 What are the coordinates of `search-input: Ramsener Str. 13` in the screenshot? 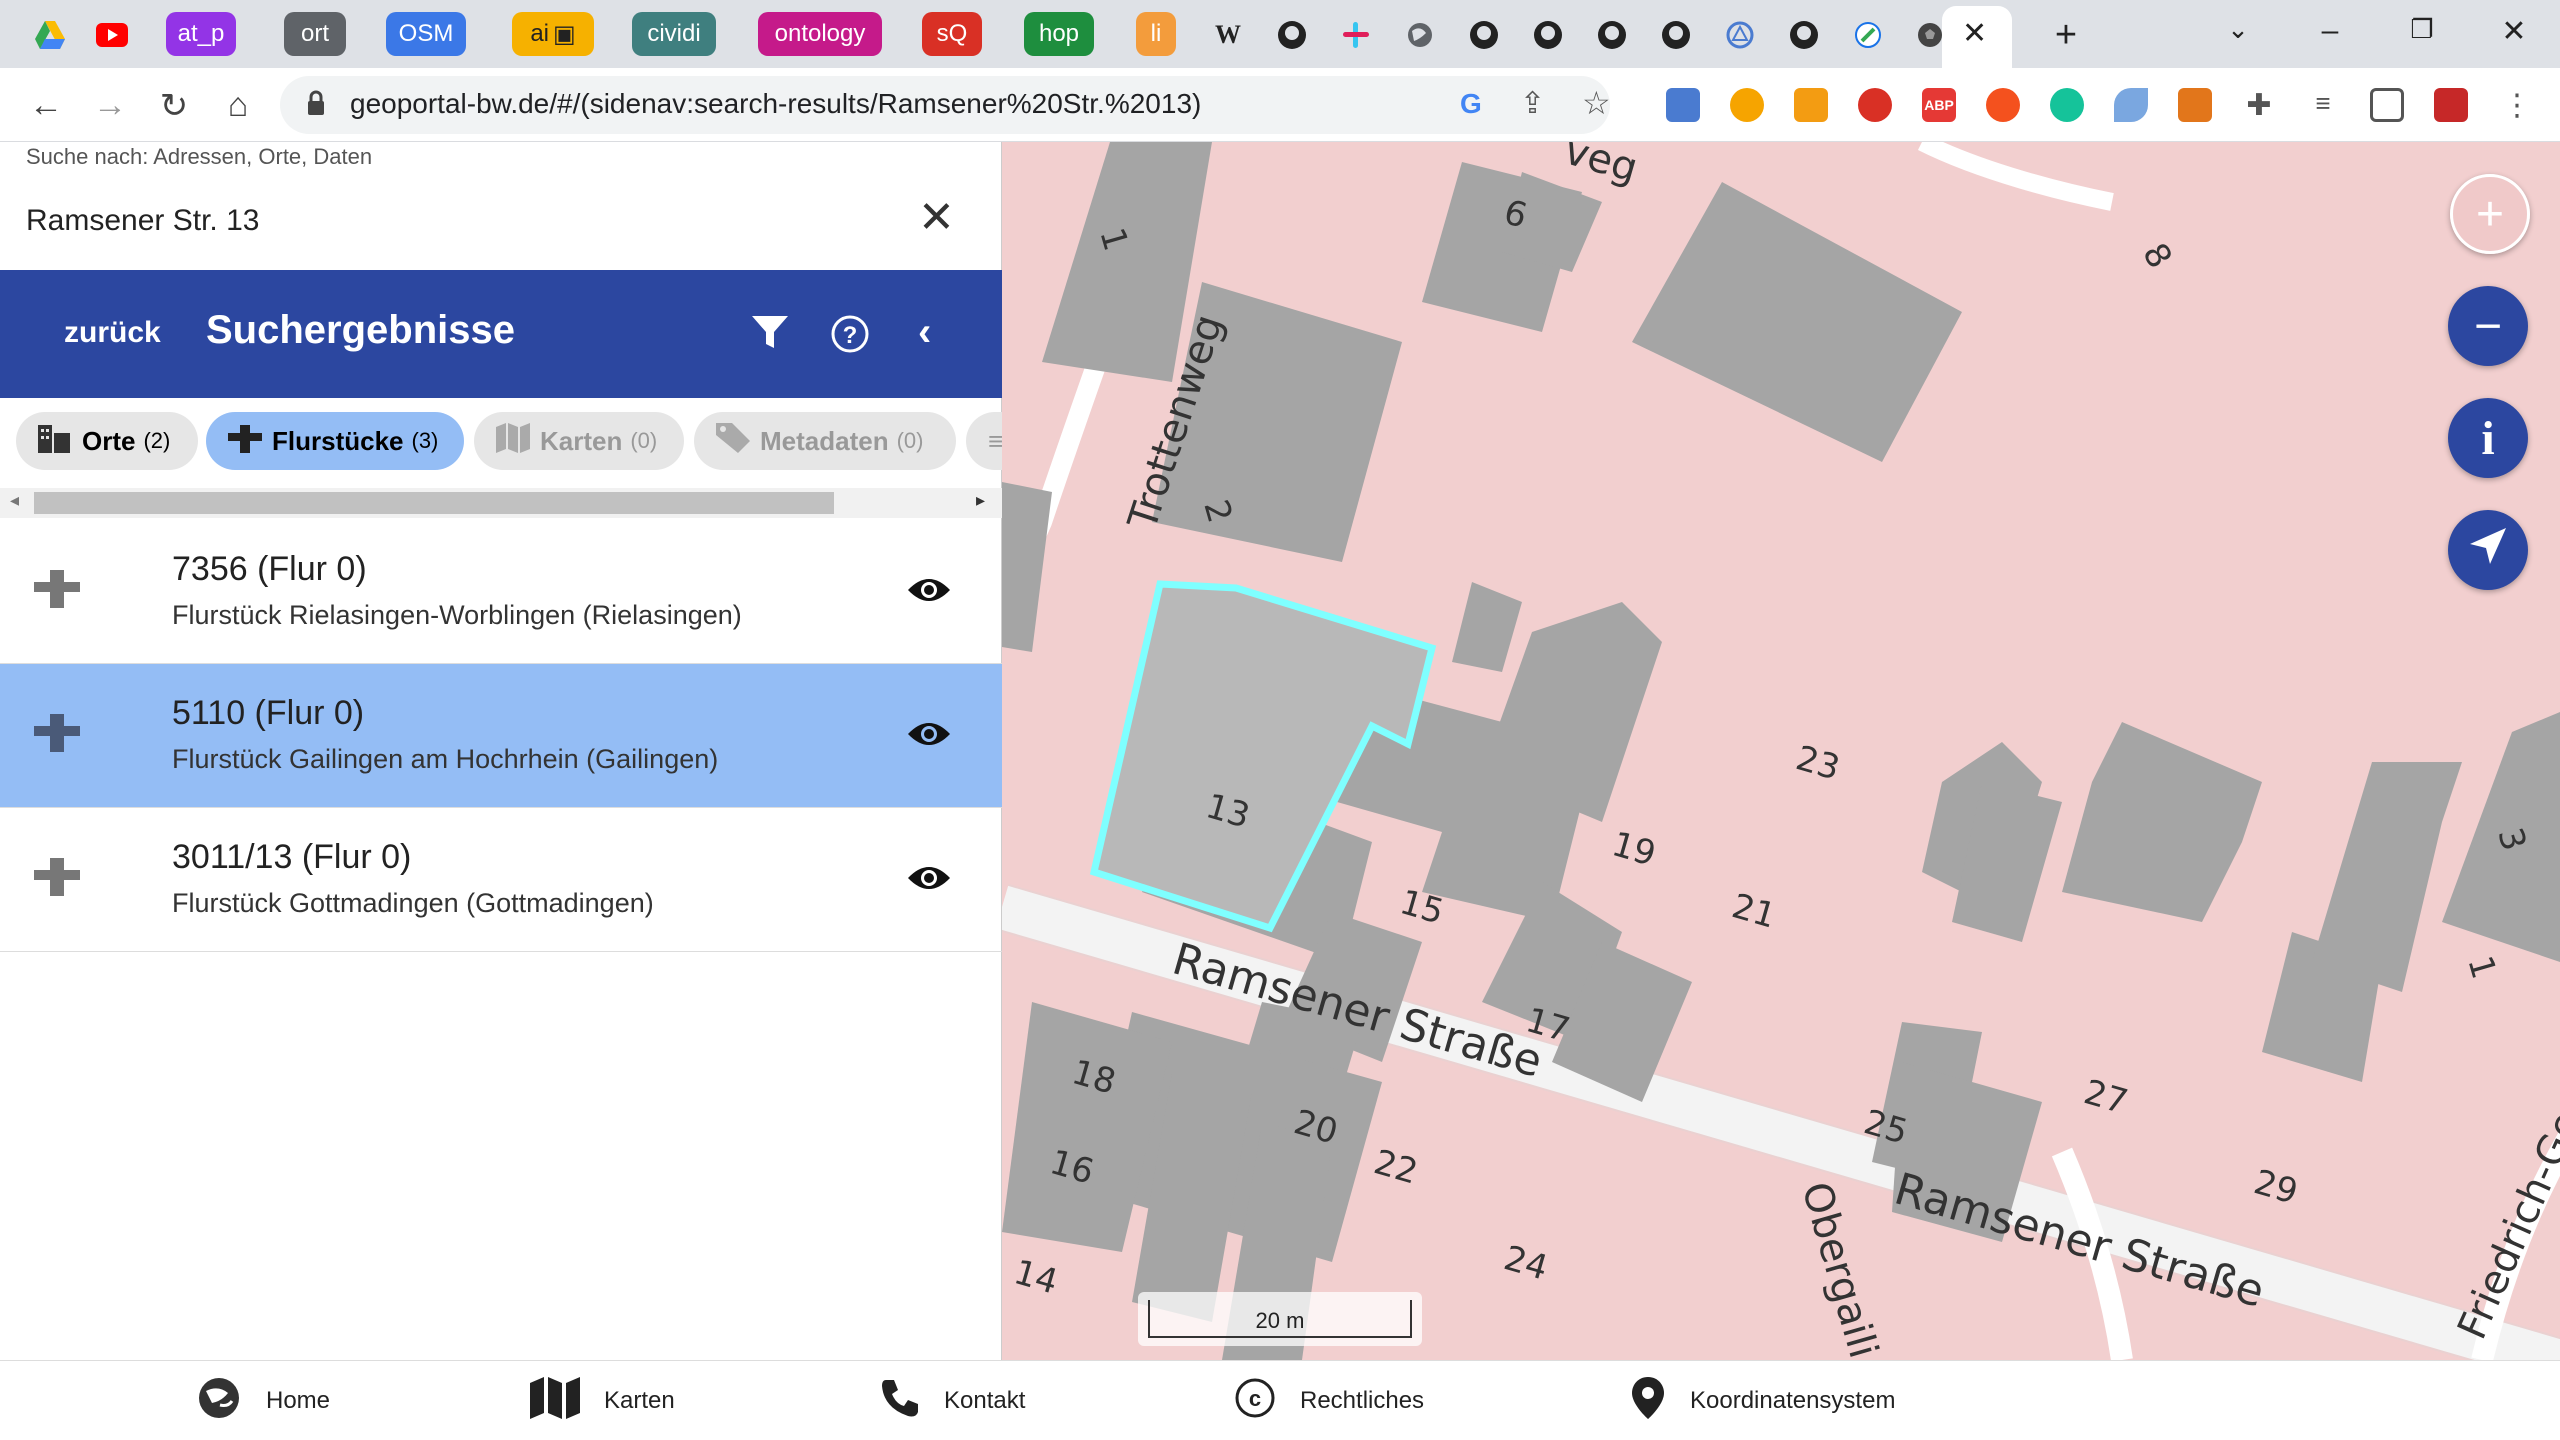 It's located at (142, 221).